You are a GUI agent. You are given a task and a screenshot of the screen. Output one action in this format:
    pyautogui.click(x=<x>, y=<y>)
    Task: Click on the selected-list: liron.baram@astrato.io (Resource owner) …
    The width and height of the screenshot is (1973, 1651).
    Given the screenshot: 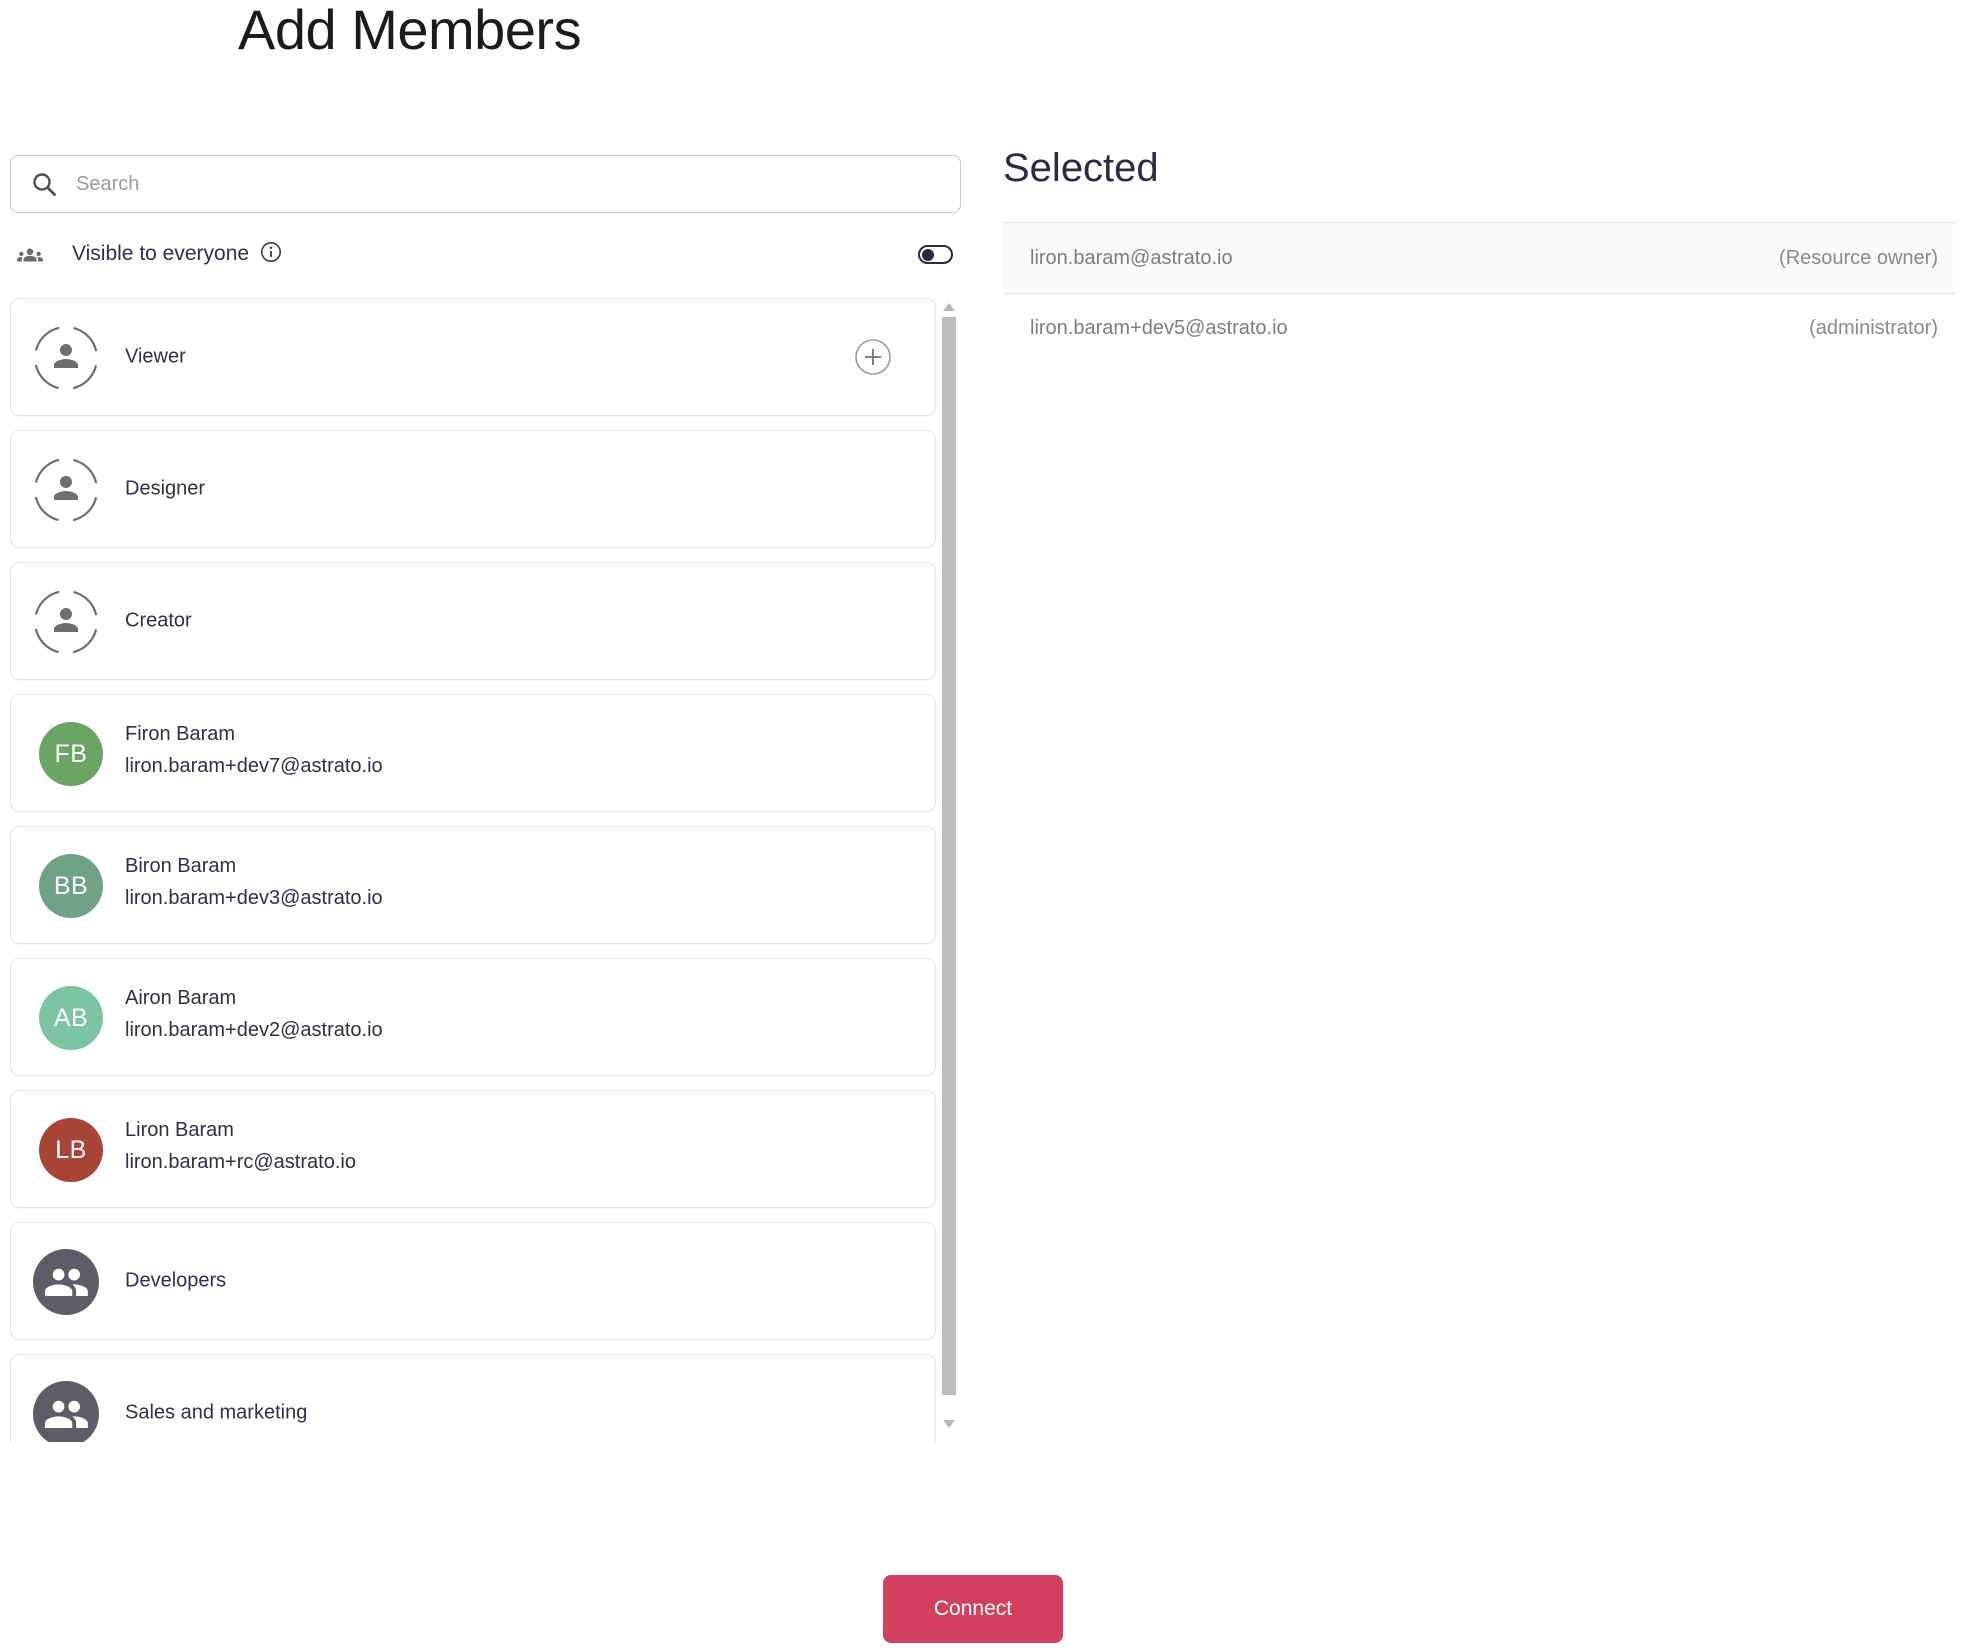 What is the action you would take?
    pyautogui.click(x=1479, y=292)
    